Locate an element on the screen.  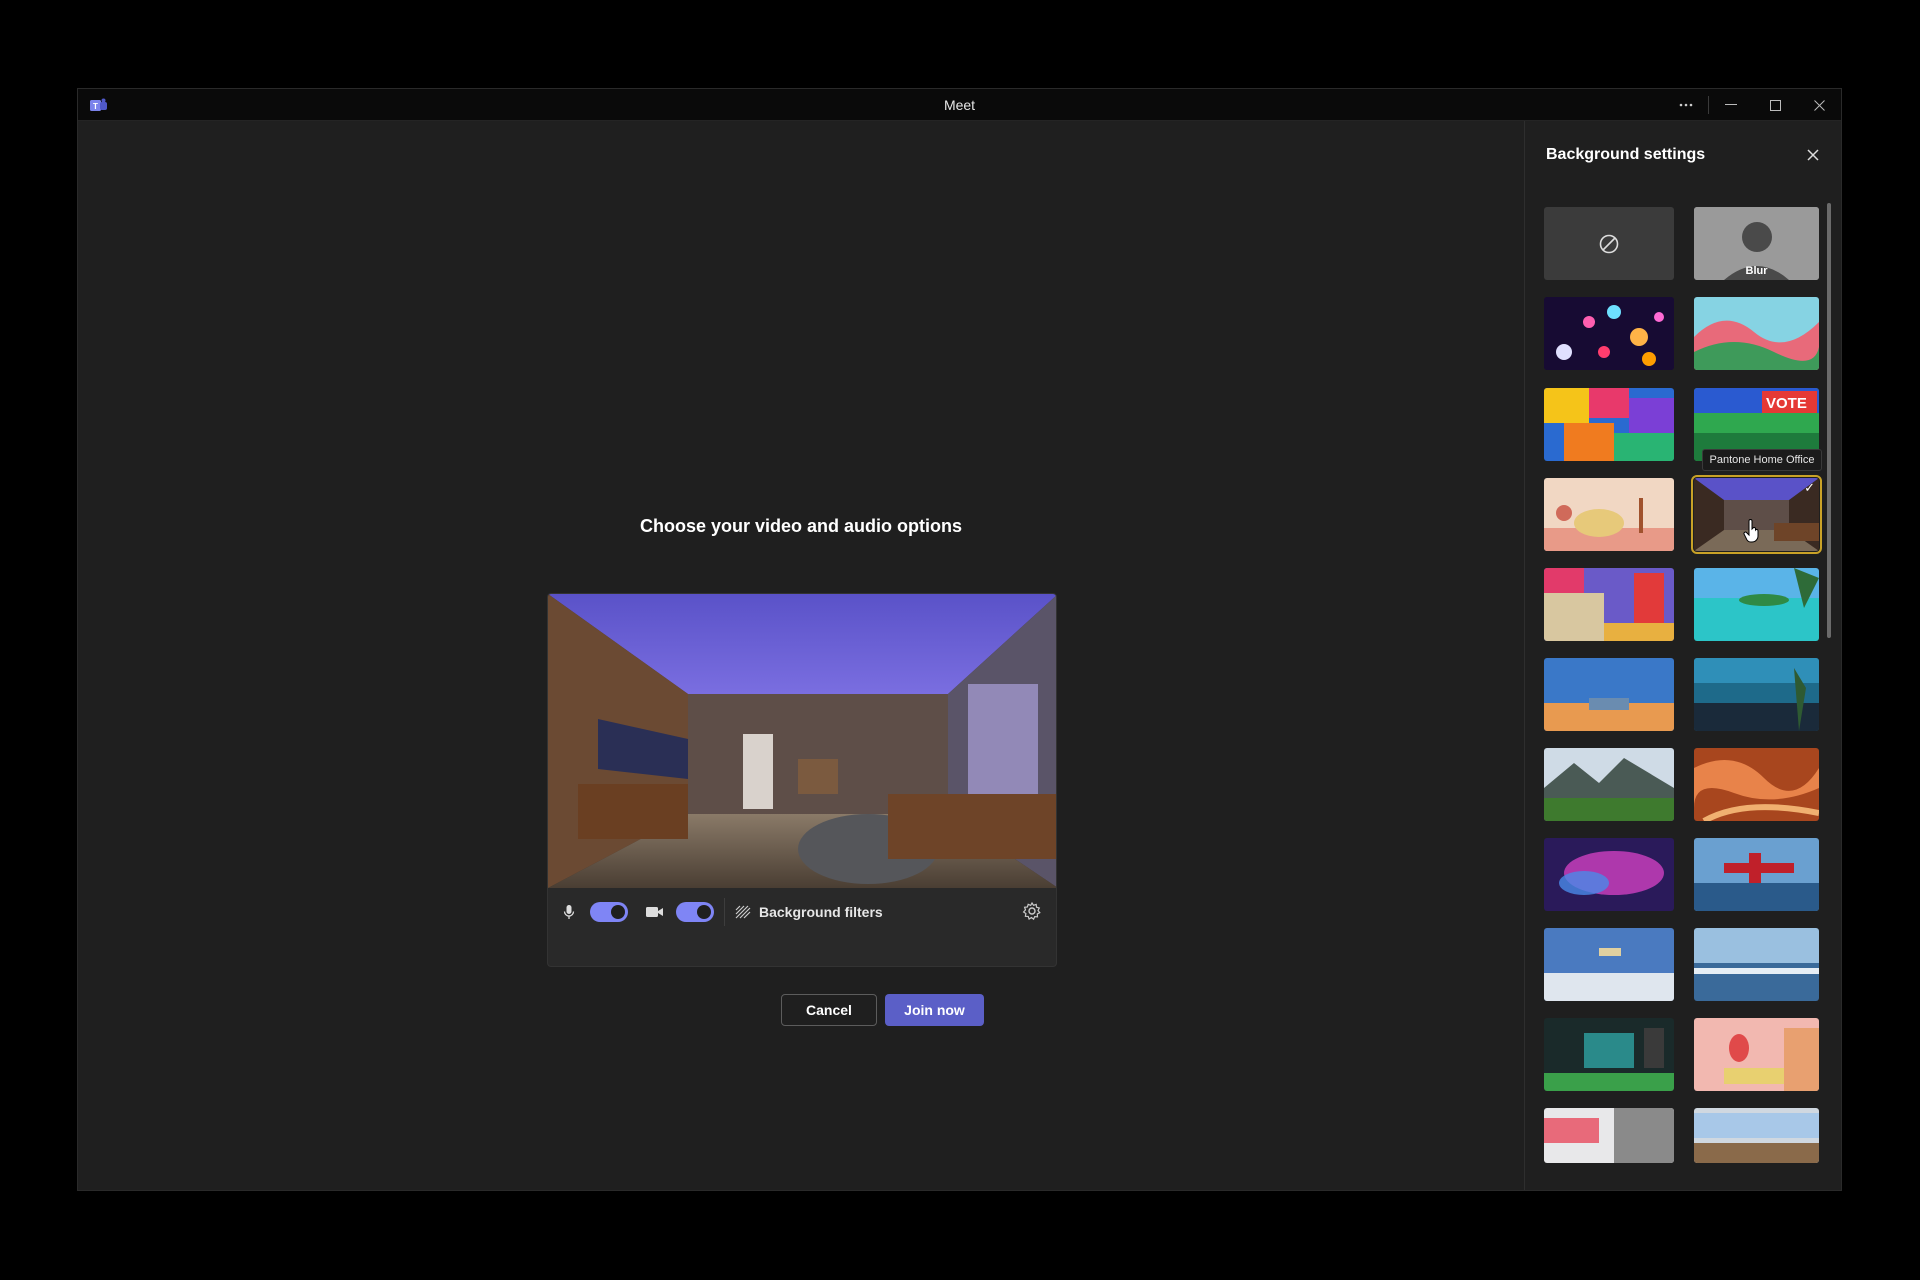
panel-title: Background settings is located at coordinates (1626, 154).